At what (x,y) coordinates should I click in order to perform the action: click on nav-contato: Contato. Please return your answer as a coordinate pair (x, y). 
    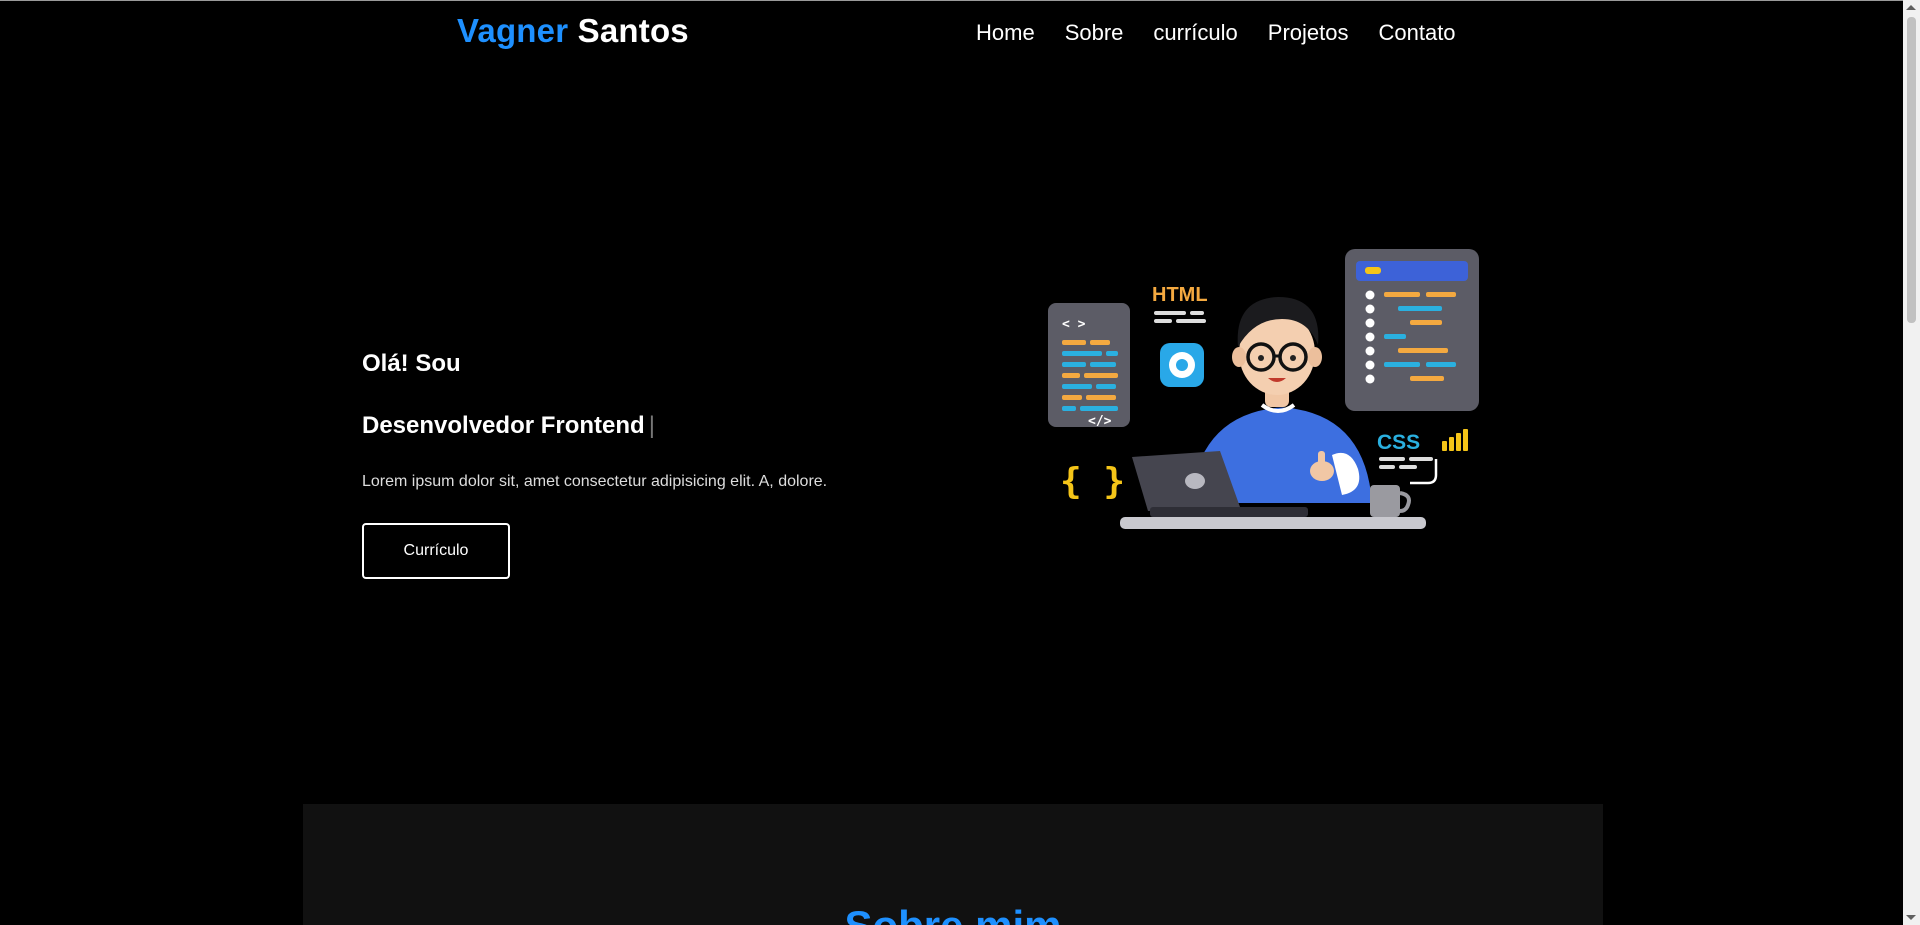
    Looking at the image, I should click on (1416, 33).